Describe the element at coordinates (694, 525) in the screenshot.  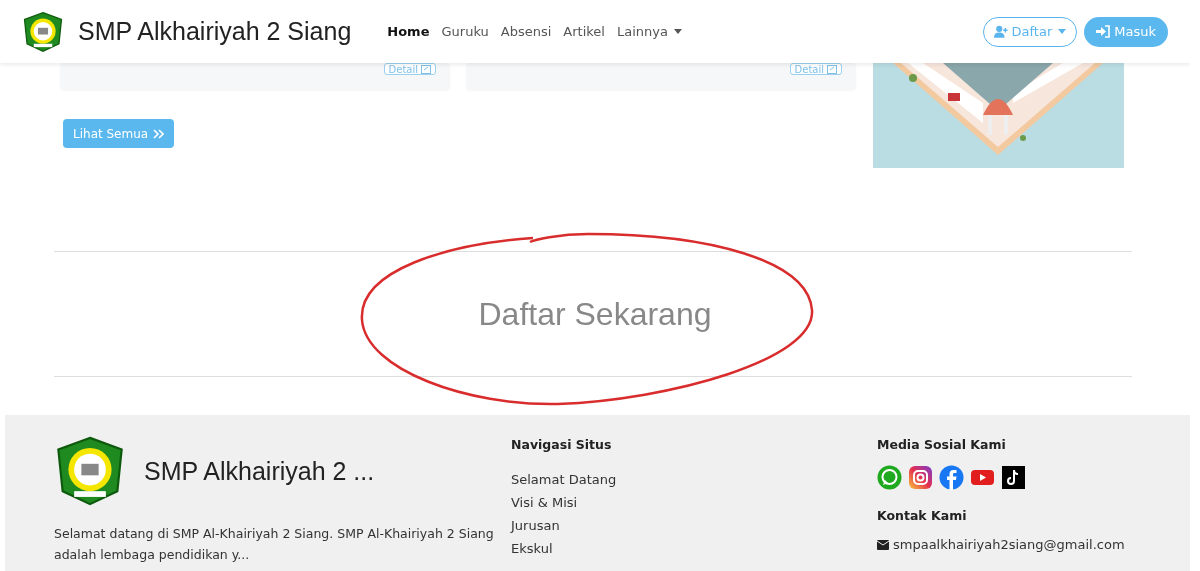
I see `footer-link: Jurusan` at that location.